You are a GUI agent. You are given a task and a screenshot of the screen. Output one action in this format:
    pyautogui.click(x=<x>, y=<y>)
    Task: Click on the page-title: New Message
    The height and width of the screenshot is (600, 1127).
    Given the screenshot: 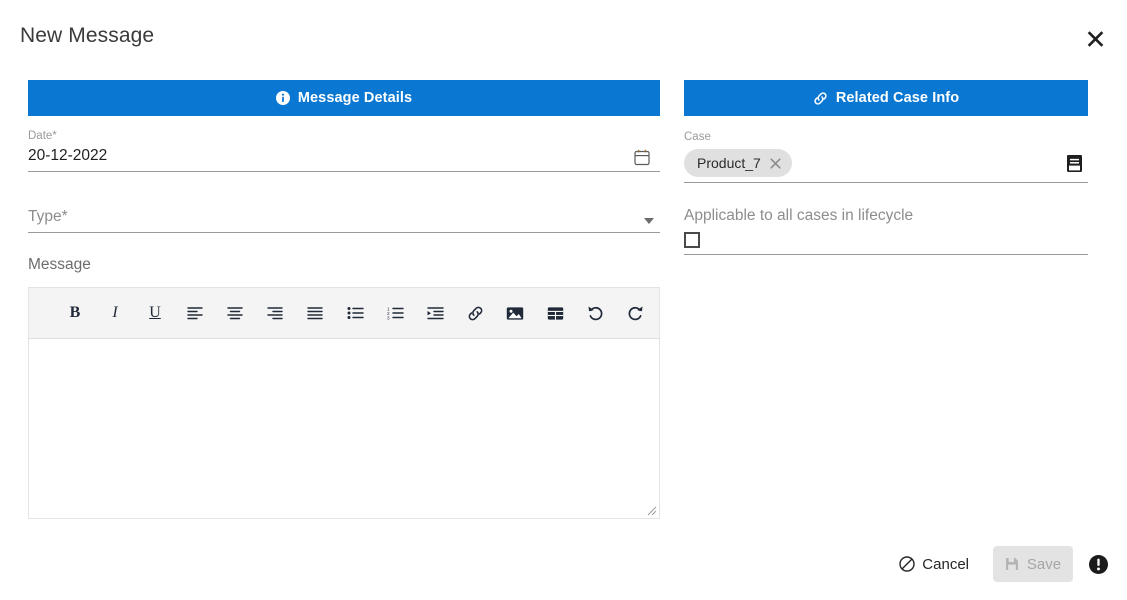 What is the action you would take?
    pyautogui.click(x=87, y=35)
    